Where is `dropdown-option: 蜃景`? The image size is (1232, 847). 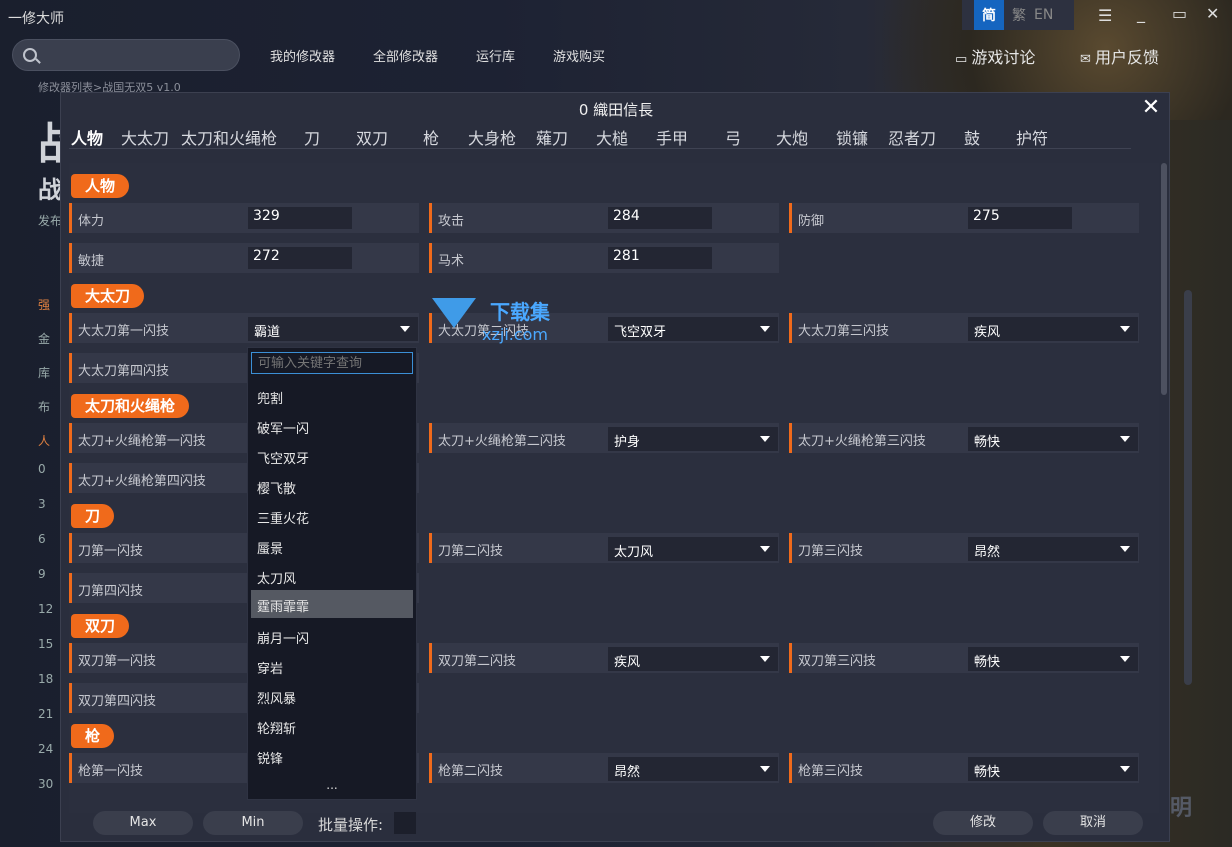
dropdown-option: 蜃景 is located at coordinates (332, 546).